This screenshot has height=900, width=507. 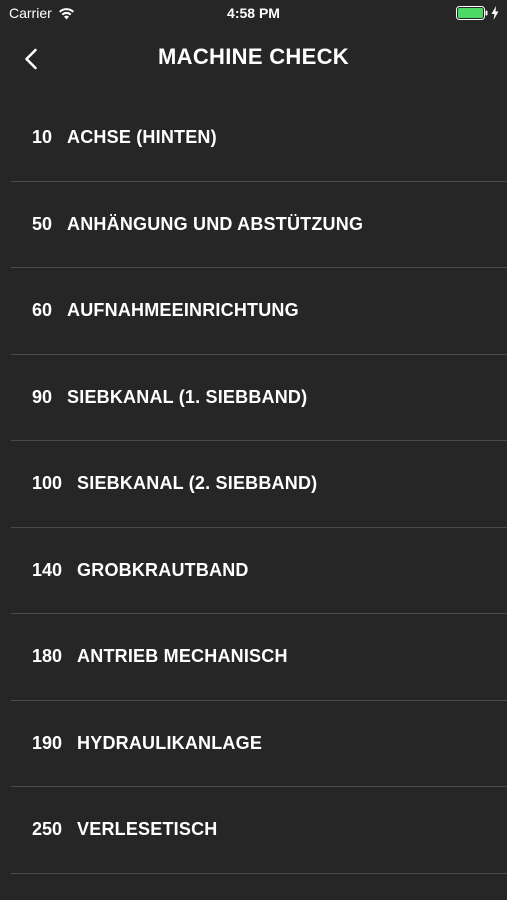 I want to click on page-title: MACHINE CHECK, so click(x=253, y=56).